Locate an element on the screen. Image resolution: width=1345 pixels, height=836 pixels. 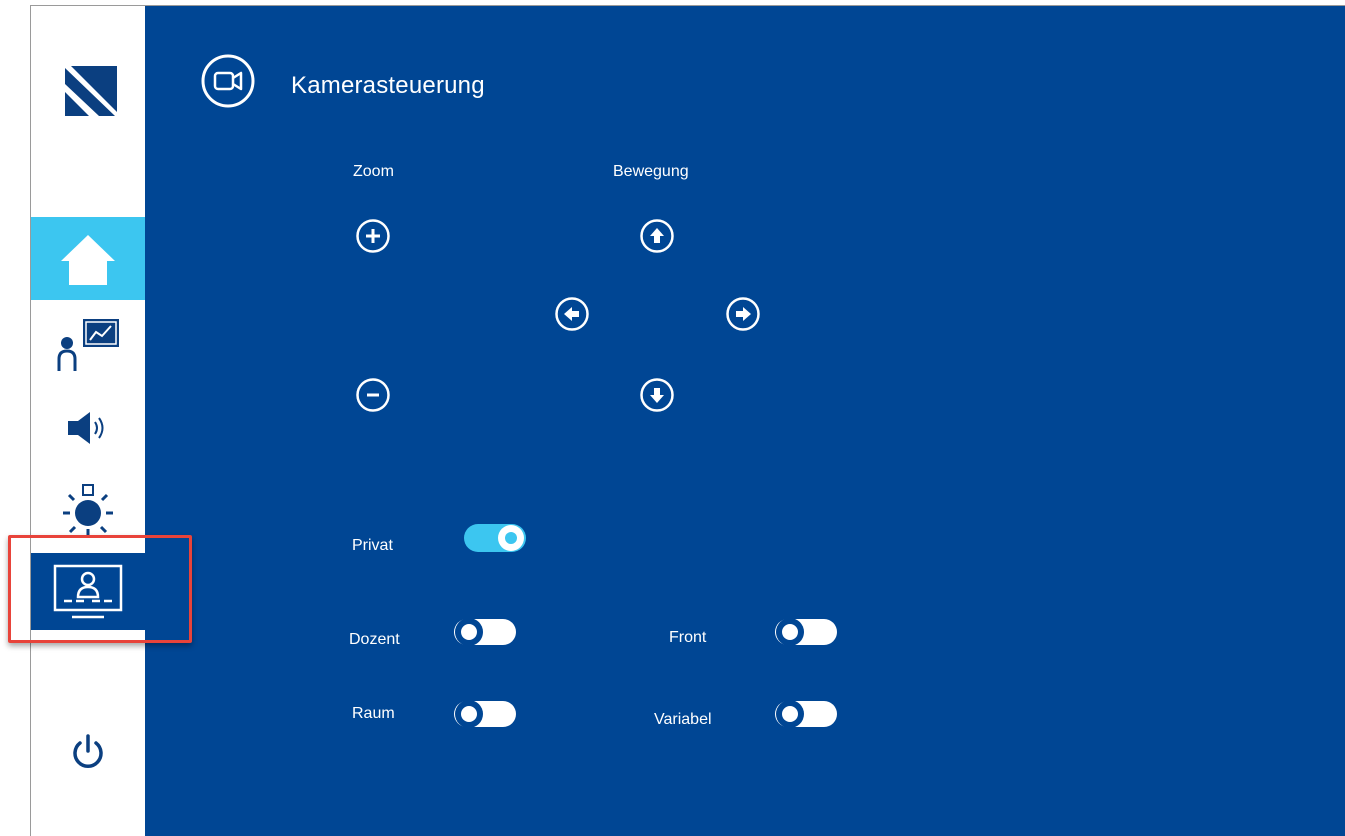
move-left-button is located at coordinates (572, 314).